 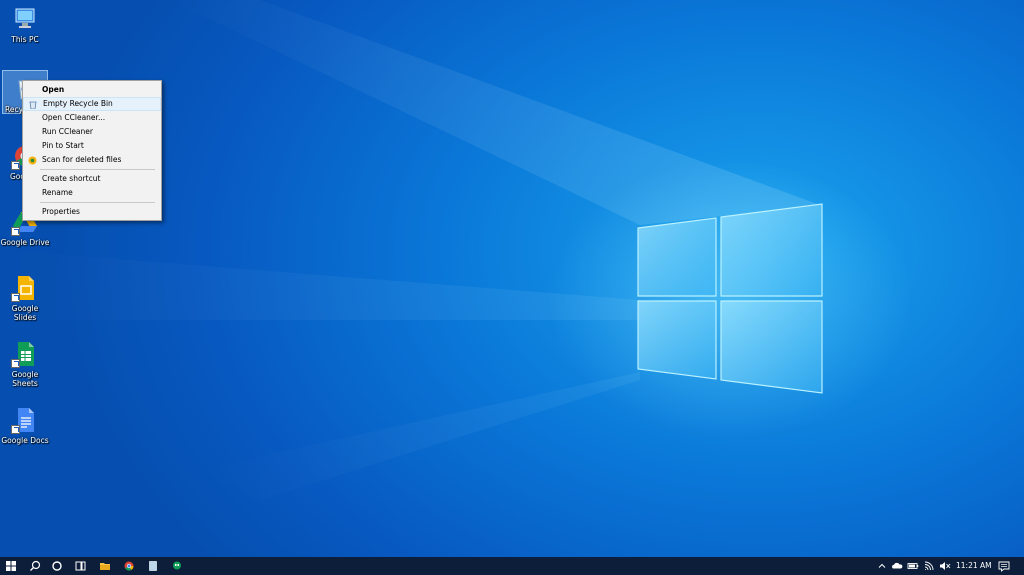 What do you see at coordinates (25, 288) in the screenshot?
I see `google-slides-icon` at bounding box center [25, 288].